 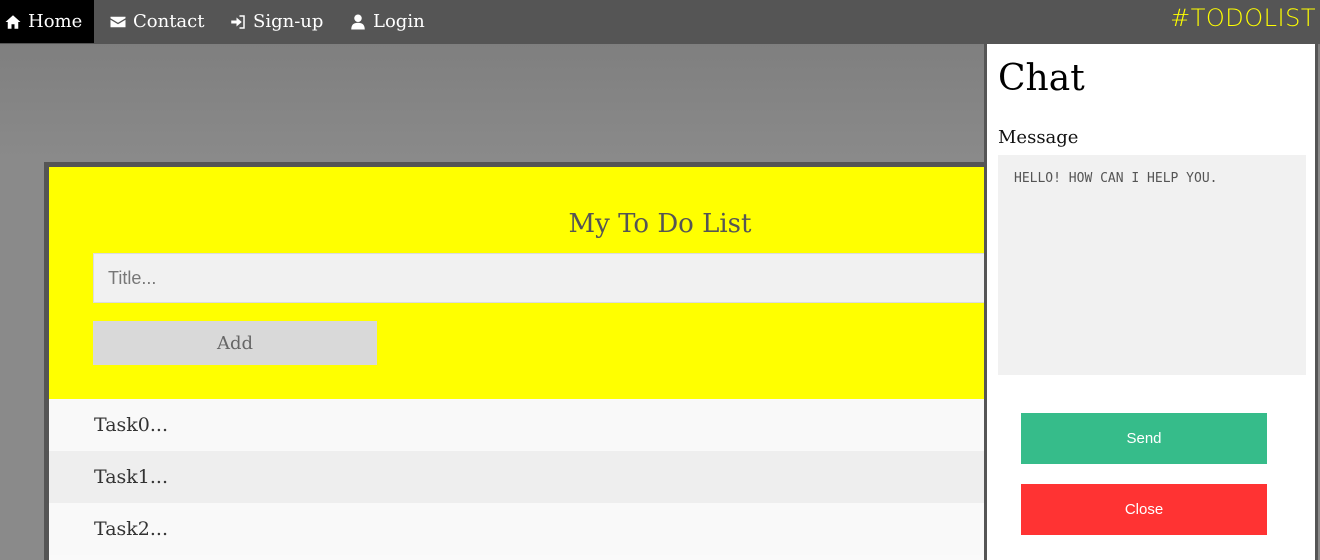 I want to click on nav-signup-link: Sign-up, so click(x=276, y=21).